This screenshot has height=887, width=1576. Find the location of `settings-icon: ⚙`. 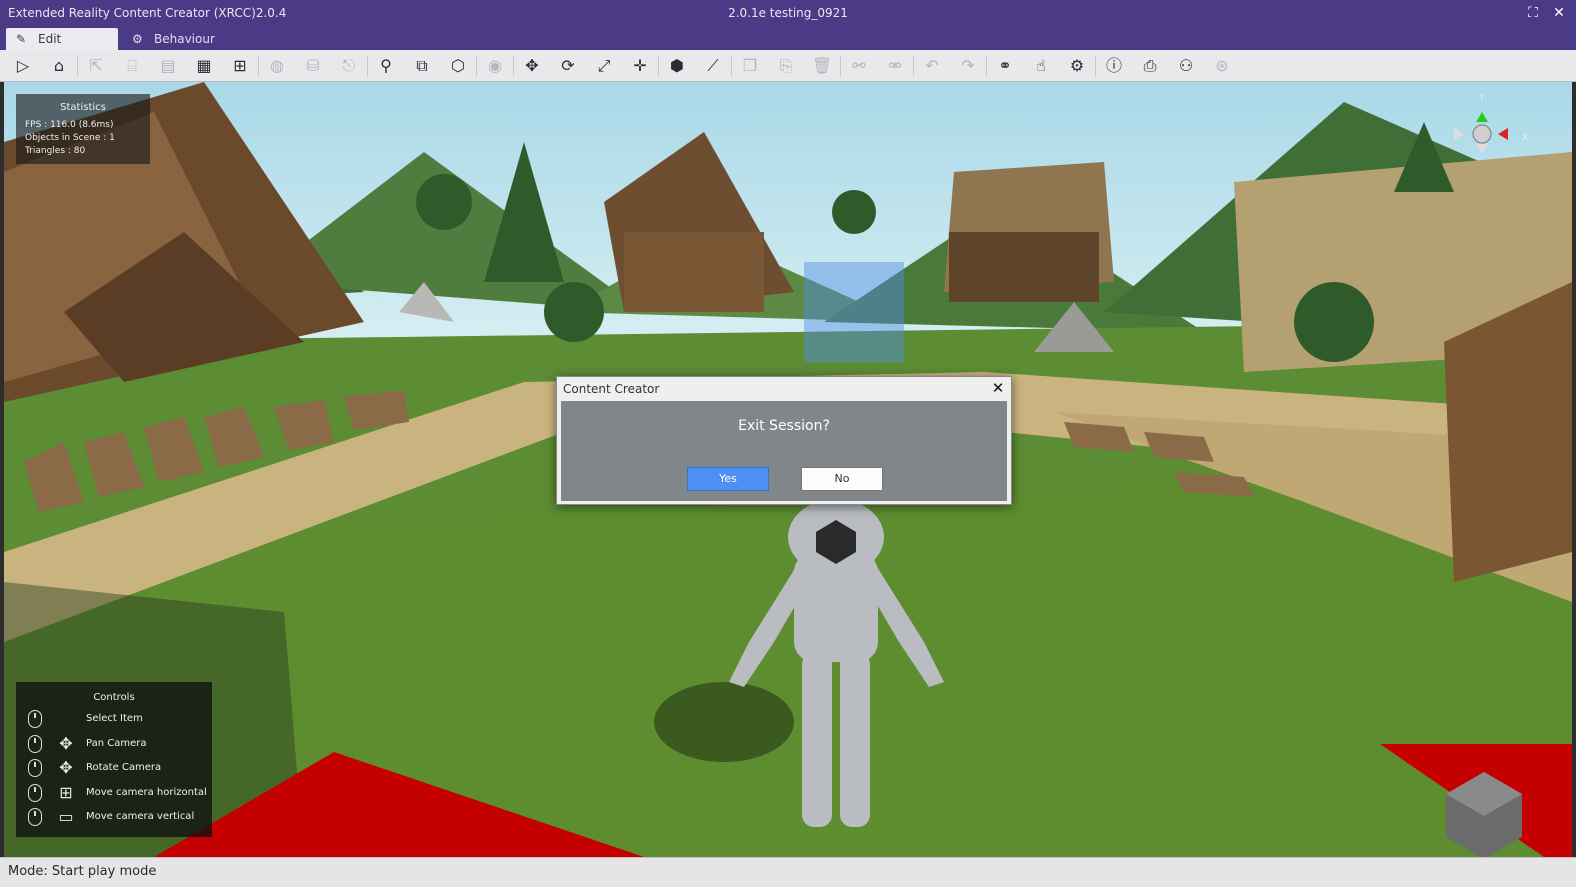

settings-icon: ⚙ is located at coordinates (1077, 66).